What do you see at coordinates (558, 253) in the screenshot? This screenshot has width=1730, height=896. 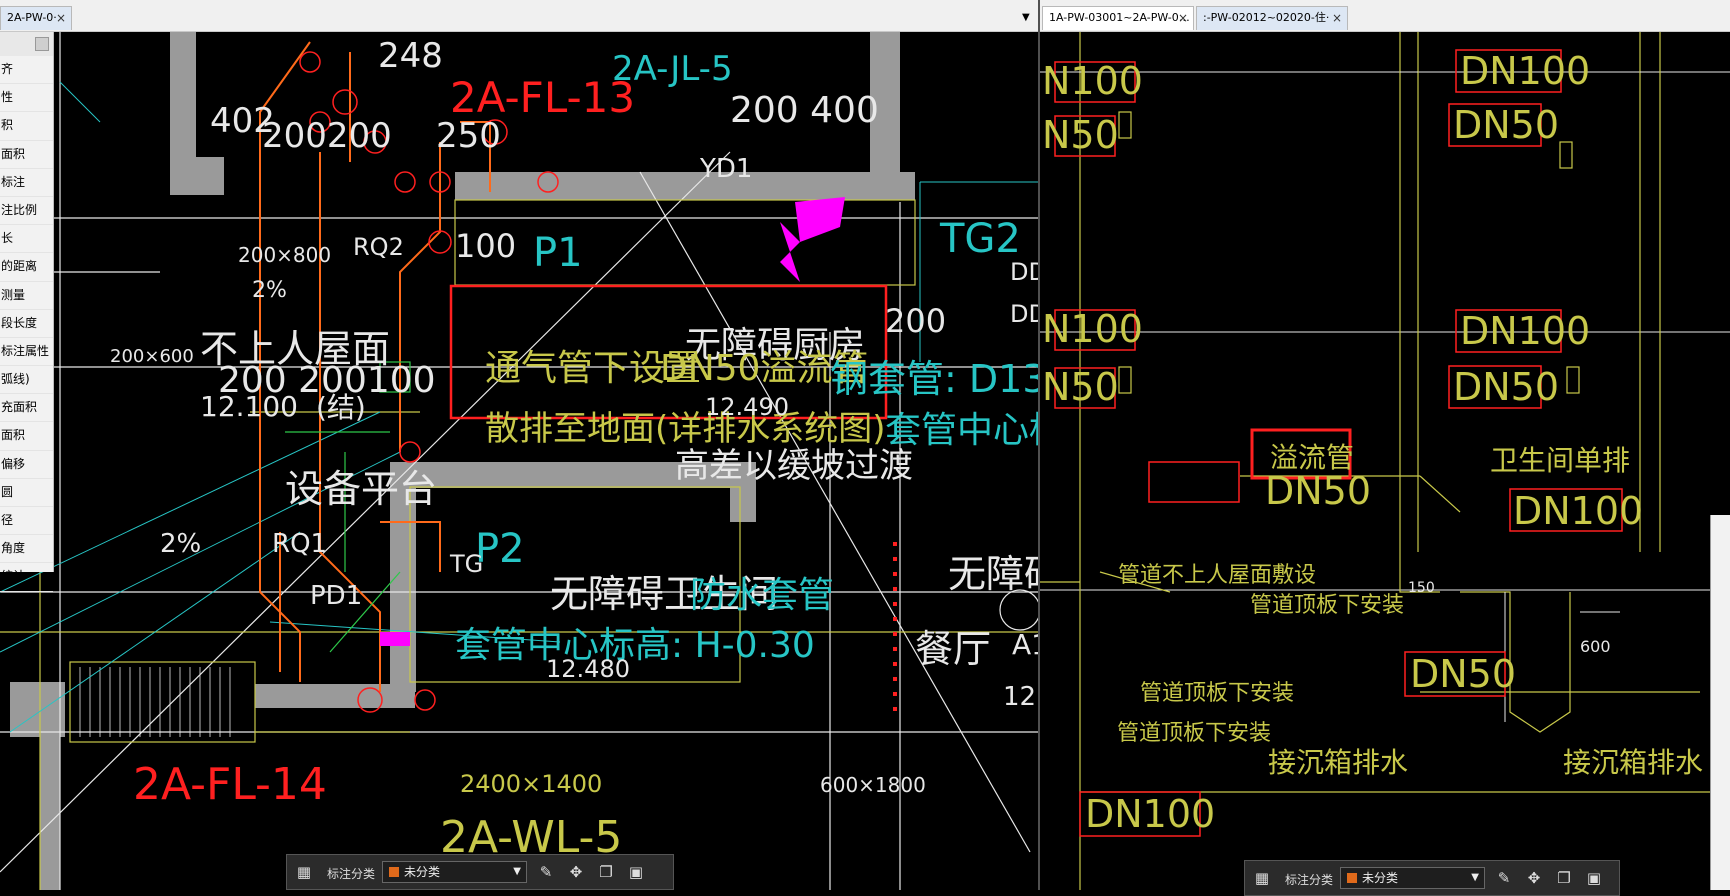 I see `label-p1: P1` at bounding box center [558, 253].